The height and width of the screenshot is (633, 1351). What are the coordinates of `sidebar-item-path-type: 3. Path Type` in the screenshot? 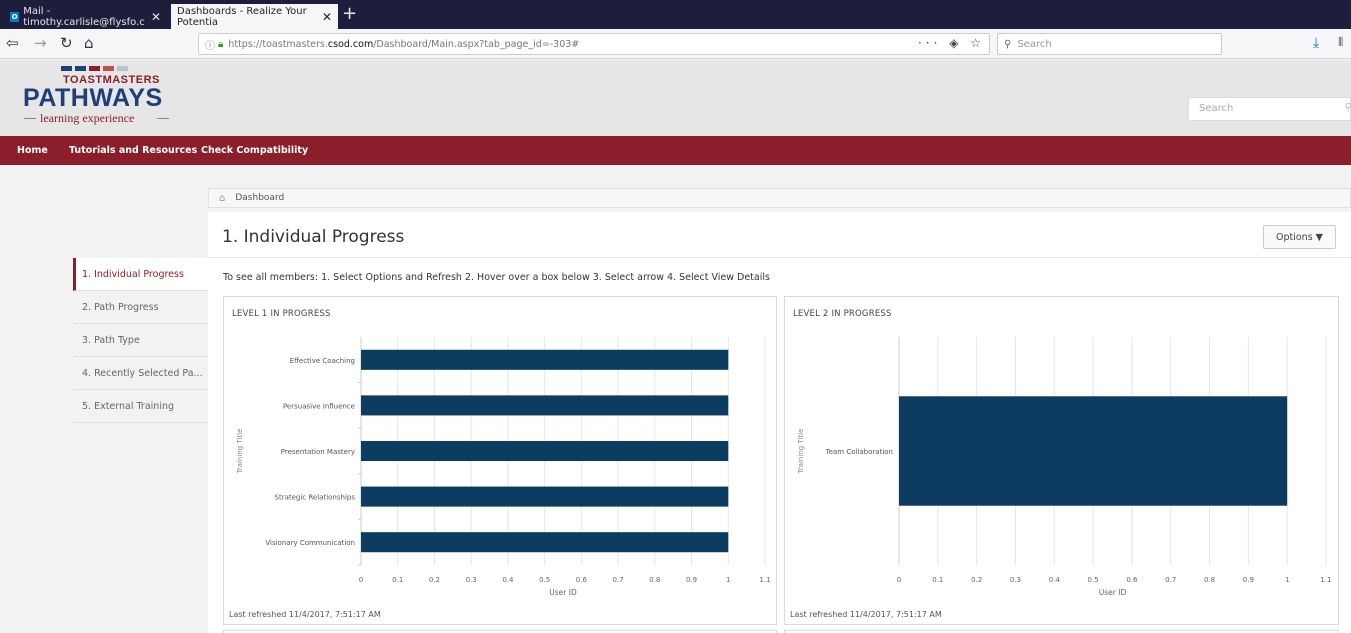 It's located at (140, 340).